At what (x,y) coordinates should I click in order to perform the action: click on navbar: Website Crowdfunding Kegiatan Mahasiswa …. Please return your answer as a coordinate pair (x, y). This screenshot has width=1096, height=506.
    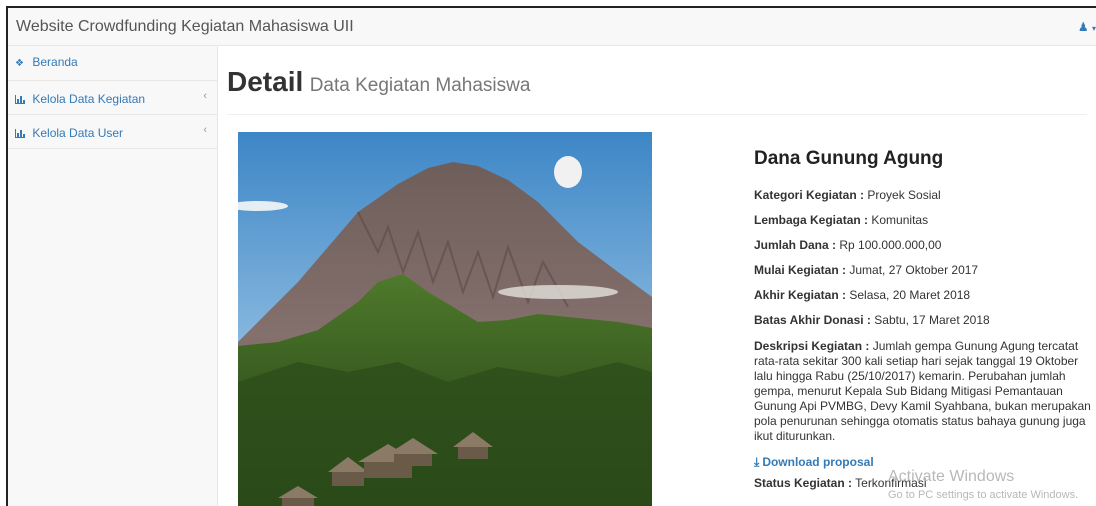
    Looking at the image, I should click on (552, 27).